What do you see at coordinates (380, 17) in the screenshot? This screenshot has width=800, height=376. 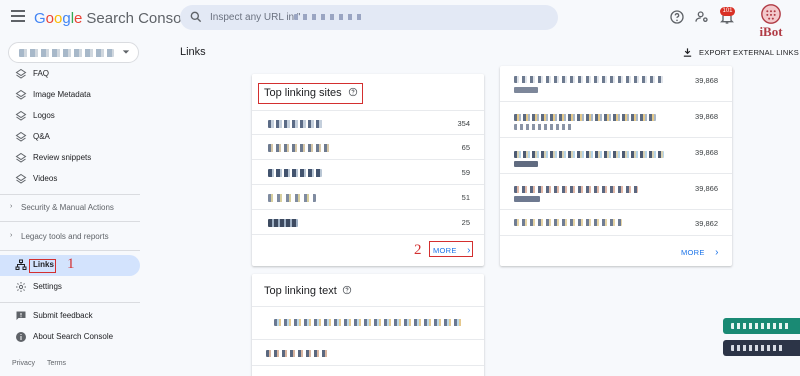 I see `search-input` at bounding box center [380, 17].